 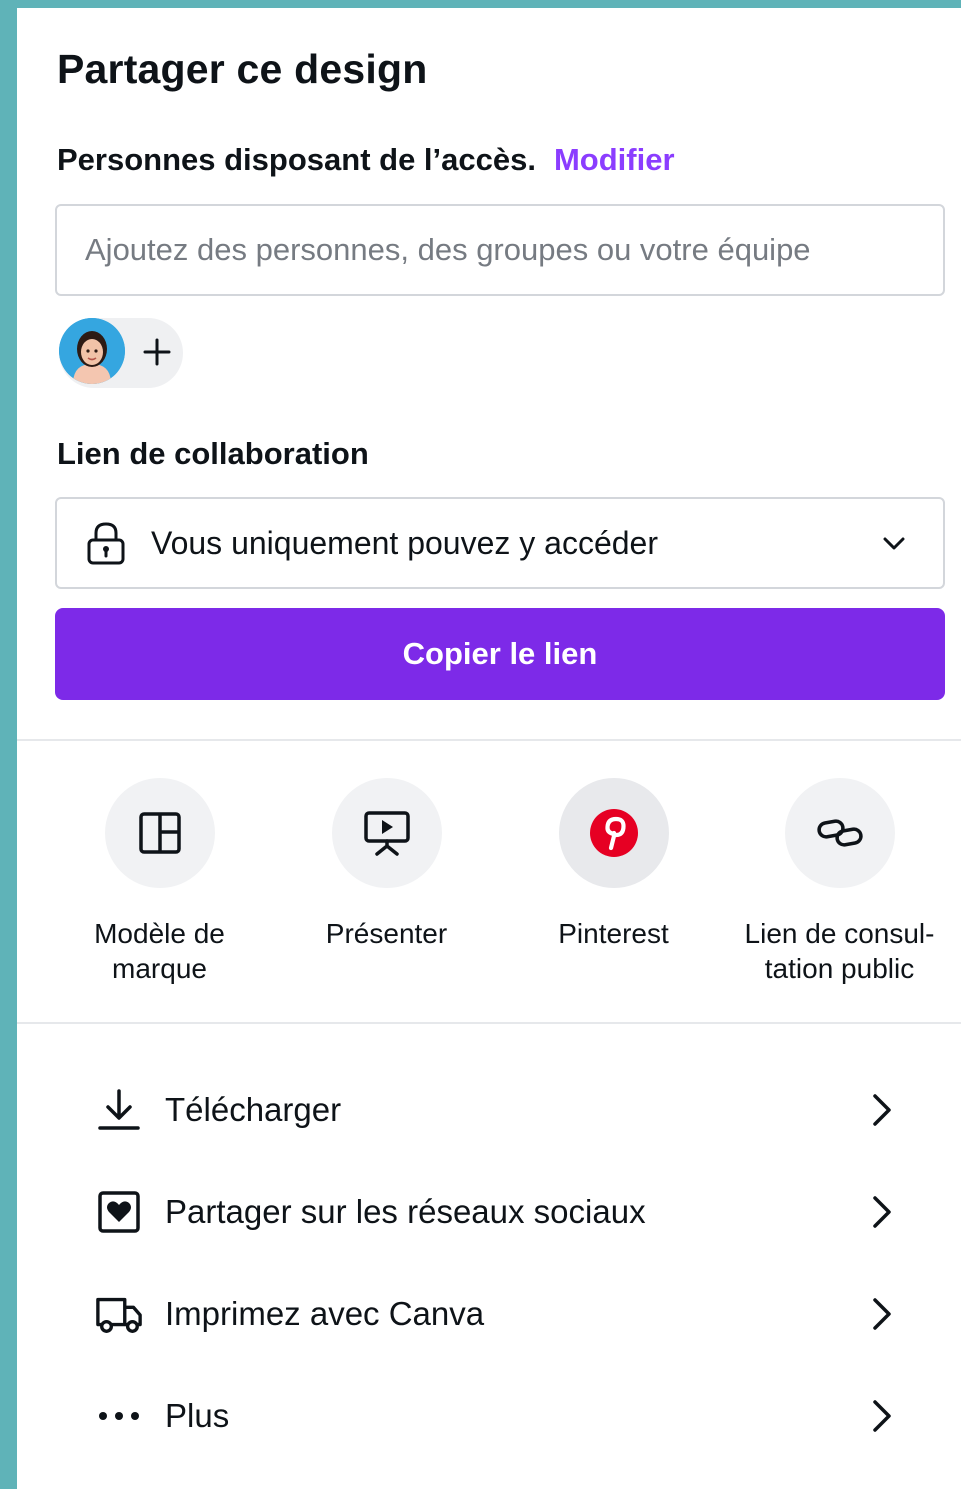 I want to click on download-icon, so click(x=119, y=1109).